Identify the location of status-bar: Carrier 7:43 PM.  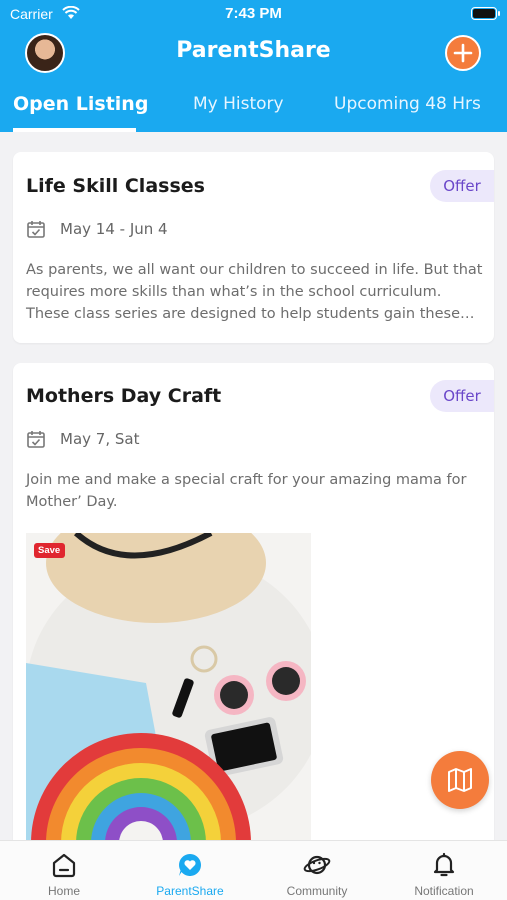
(253, 14).